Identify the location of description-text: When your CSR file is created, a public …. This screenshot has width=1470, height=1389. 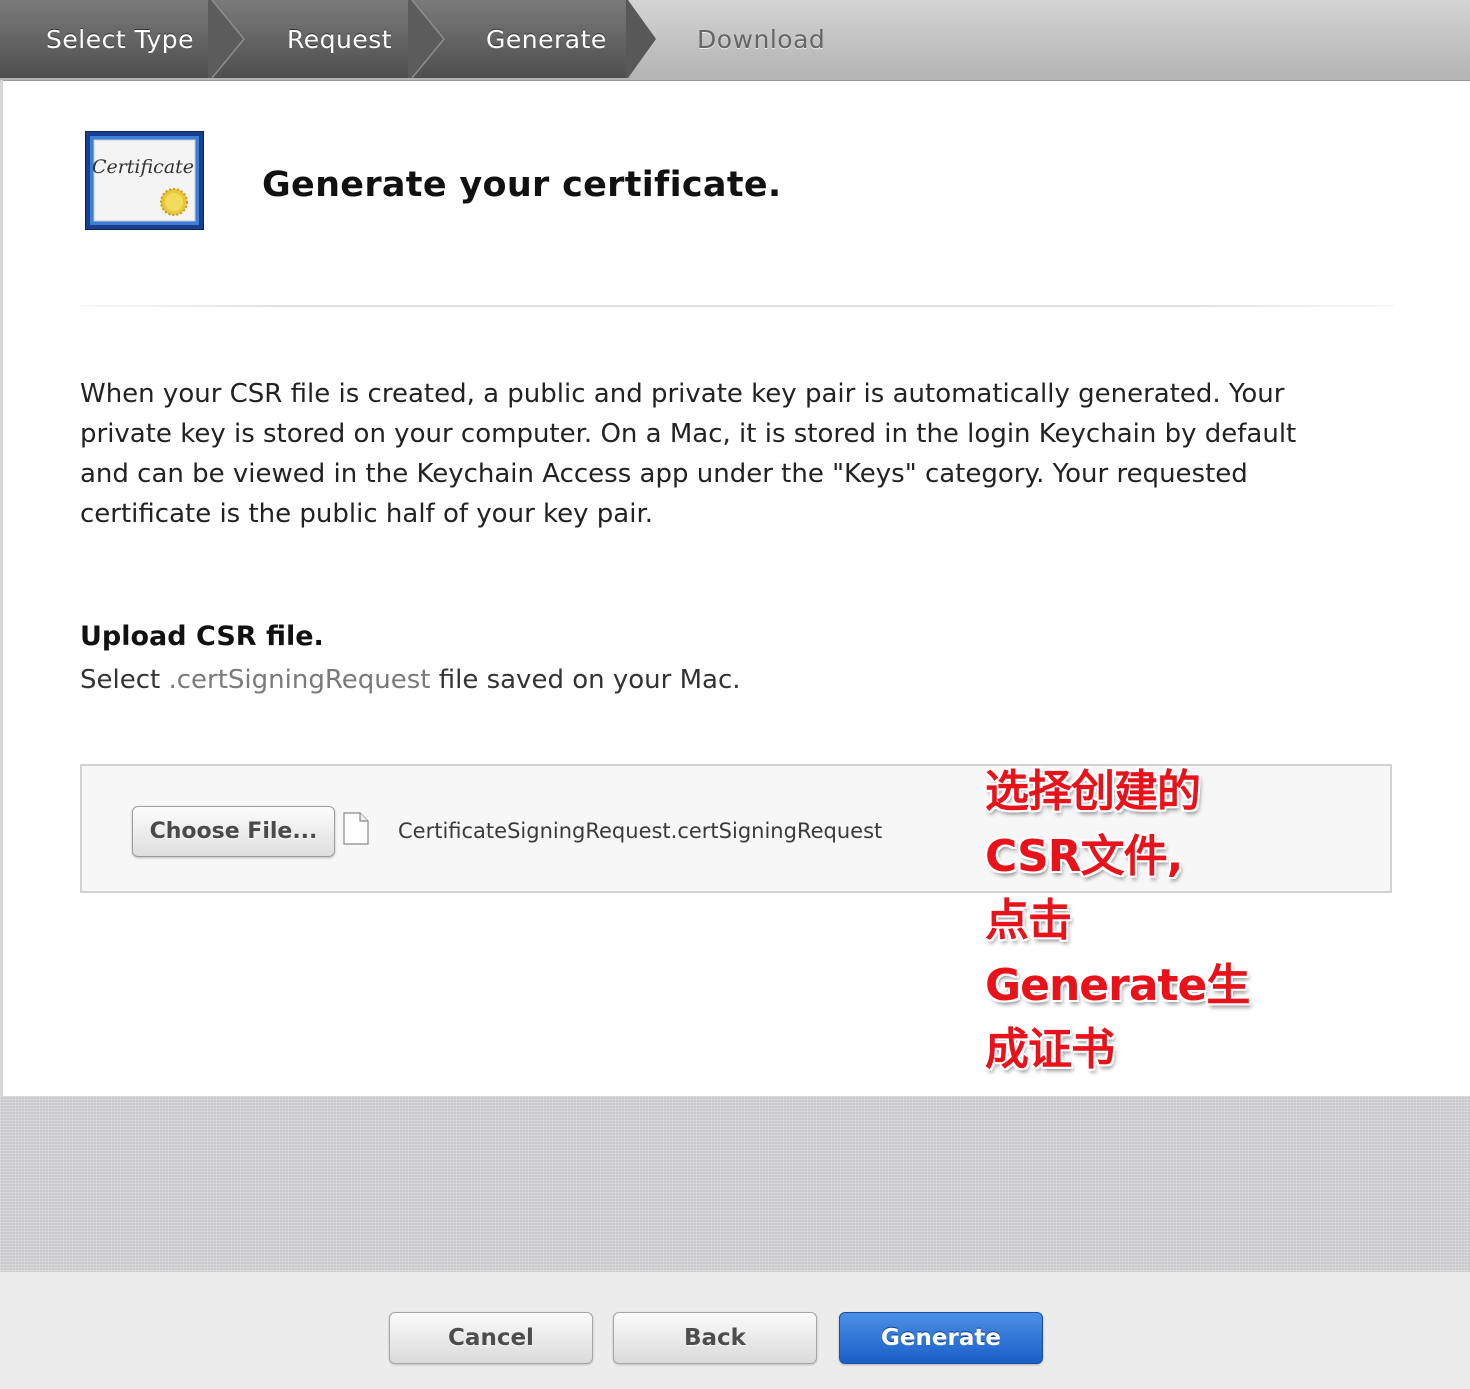
(688, 454).